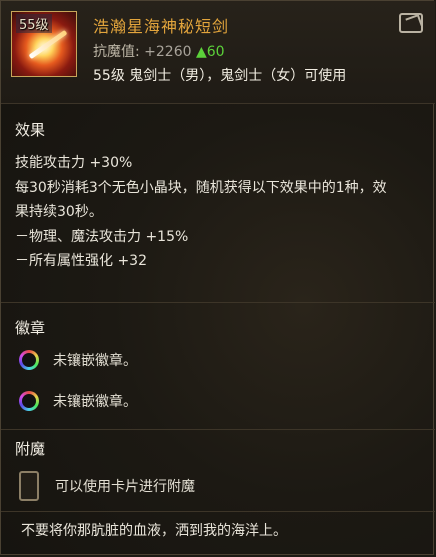  I want to click on flavor-text: 不要将你那肮脏的血液，洒到我的海洋上。, so click(154, 531).